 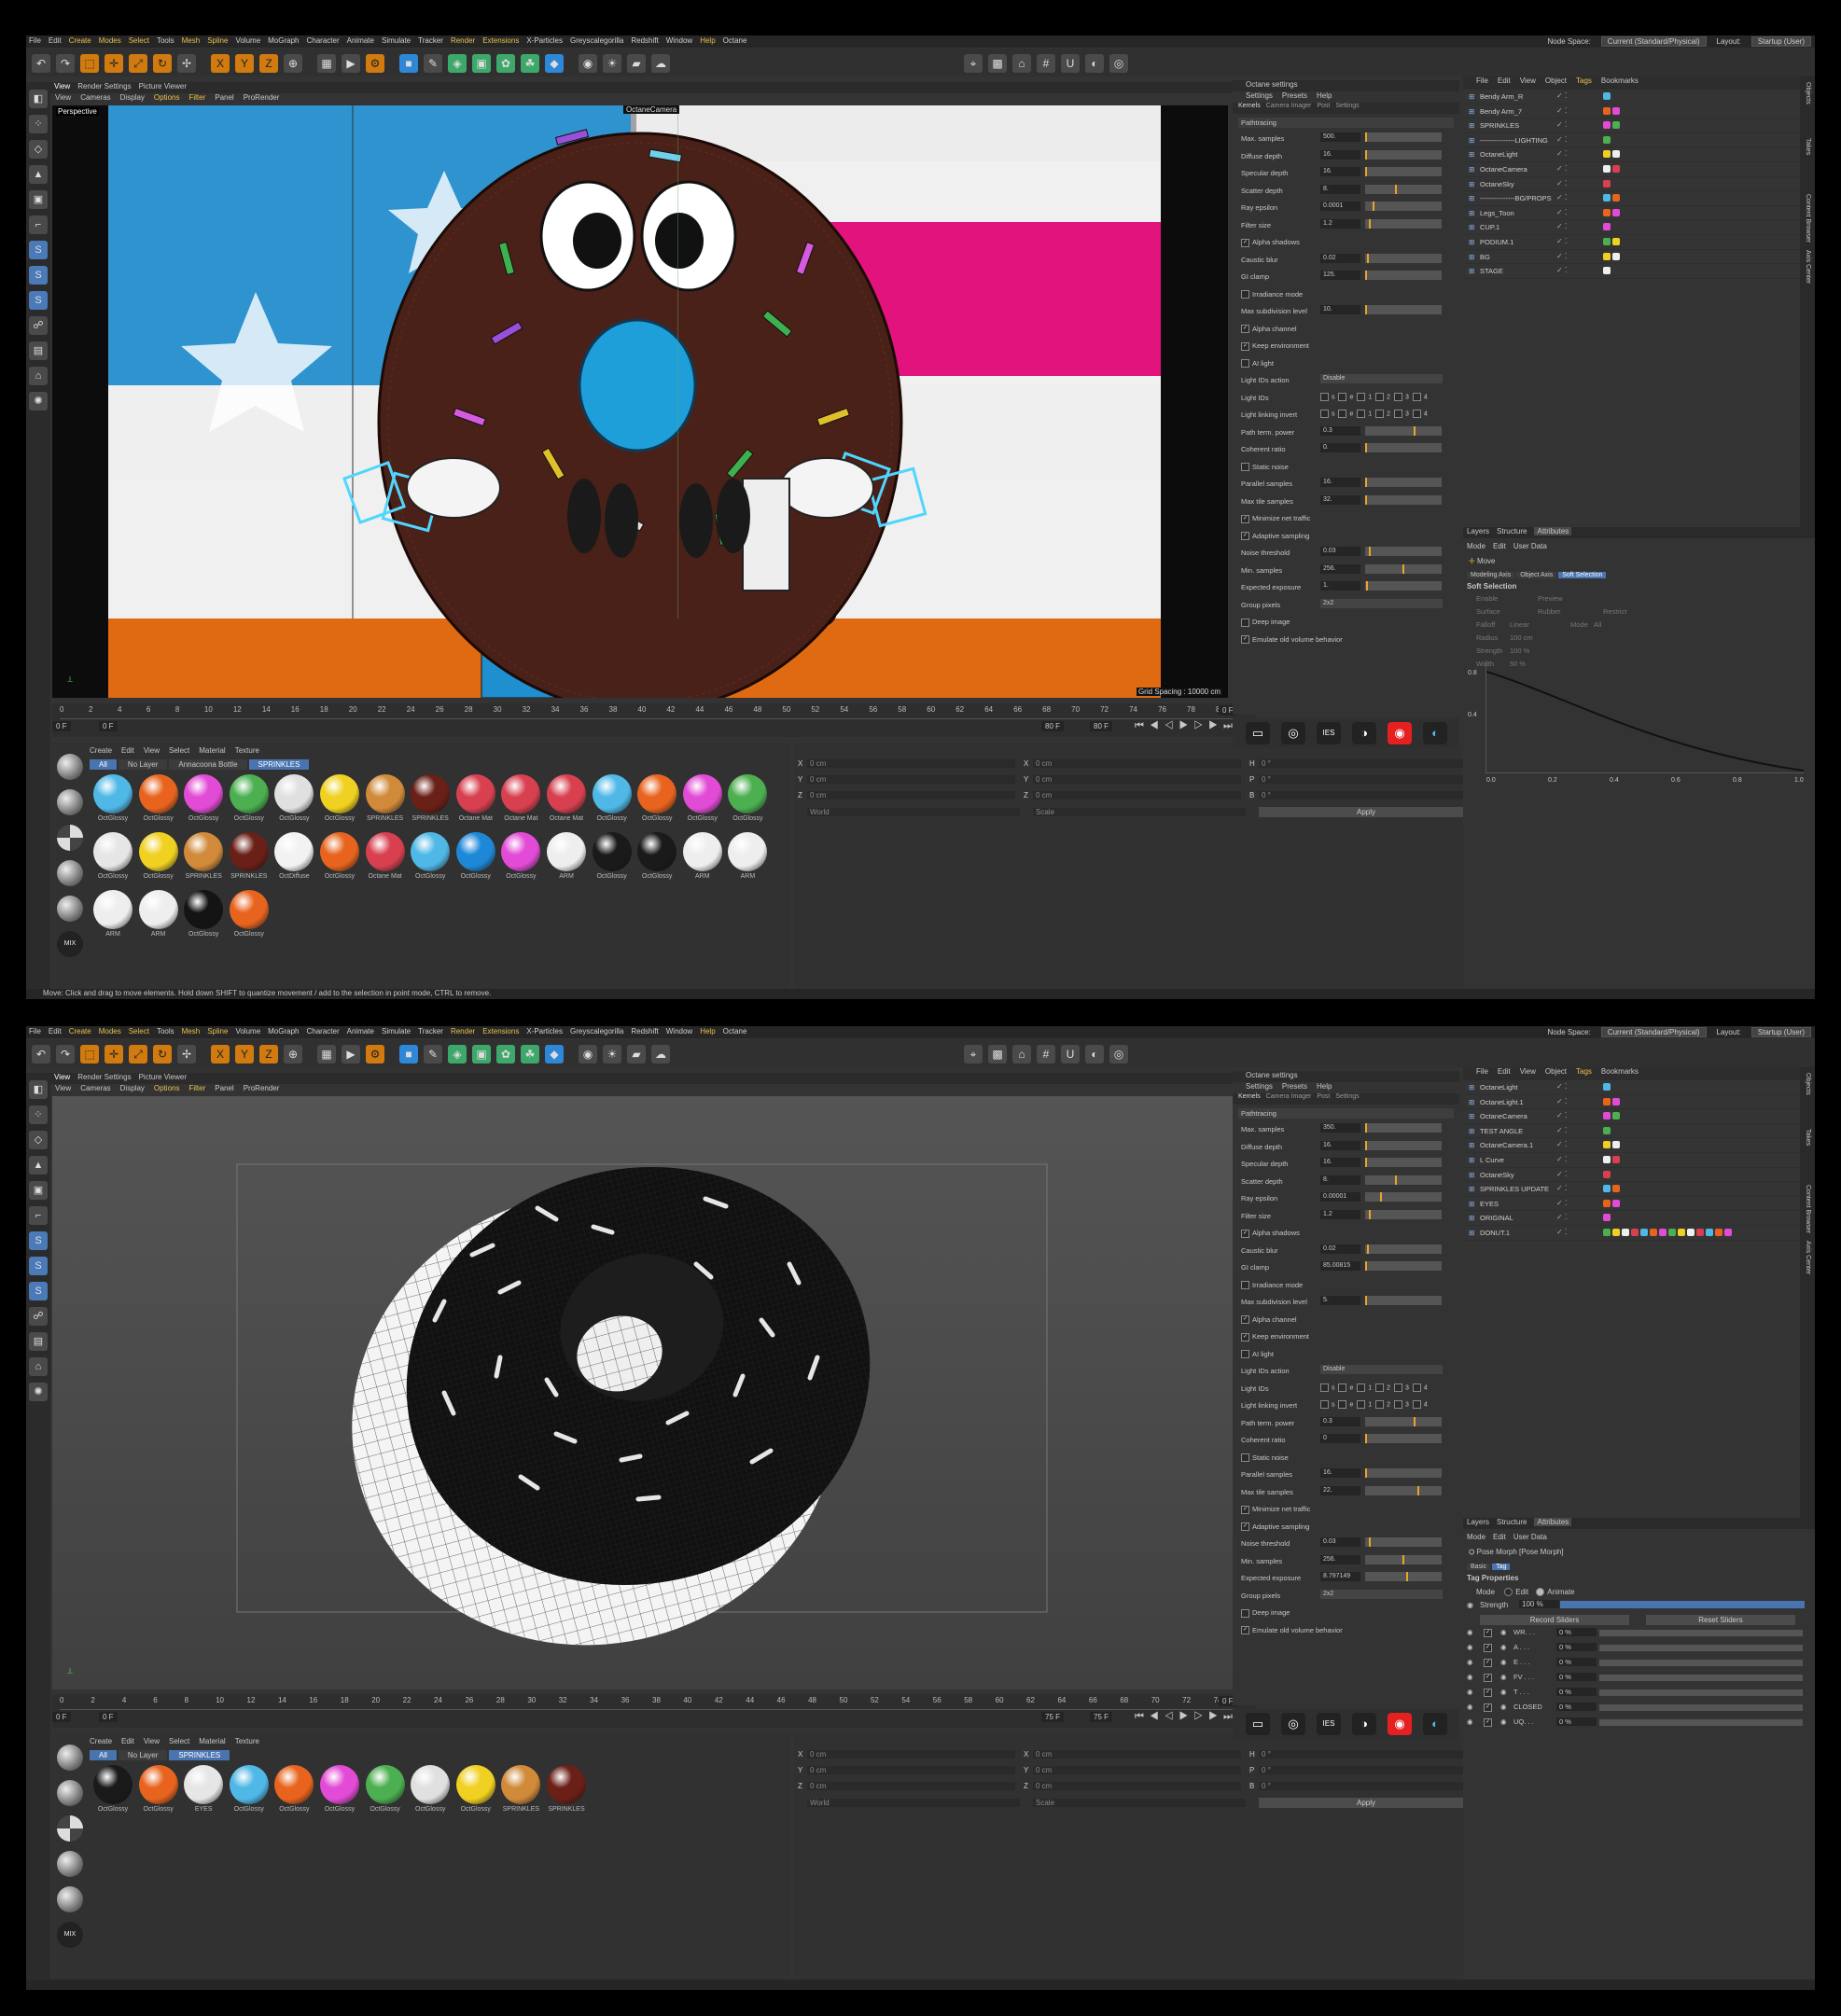 What do you see at coordinates (192, 1032) in the screenshot?
I see `menu-mesh: Mesh` at bounding box center [192, 1032].